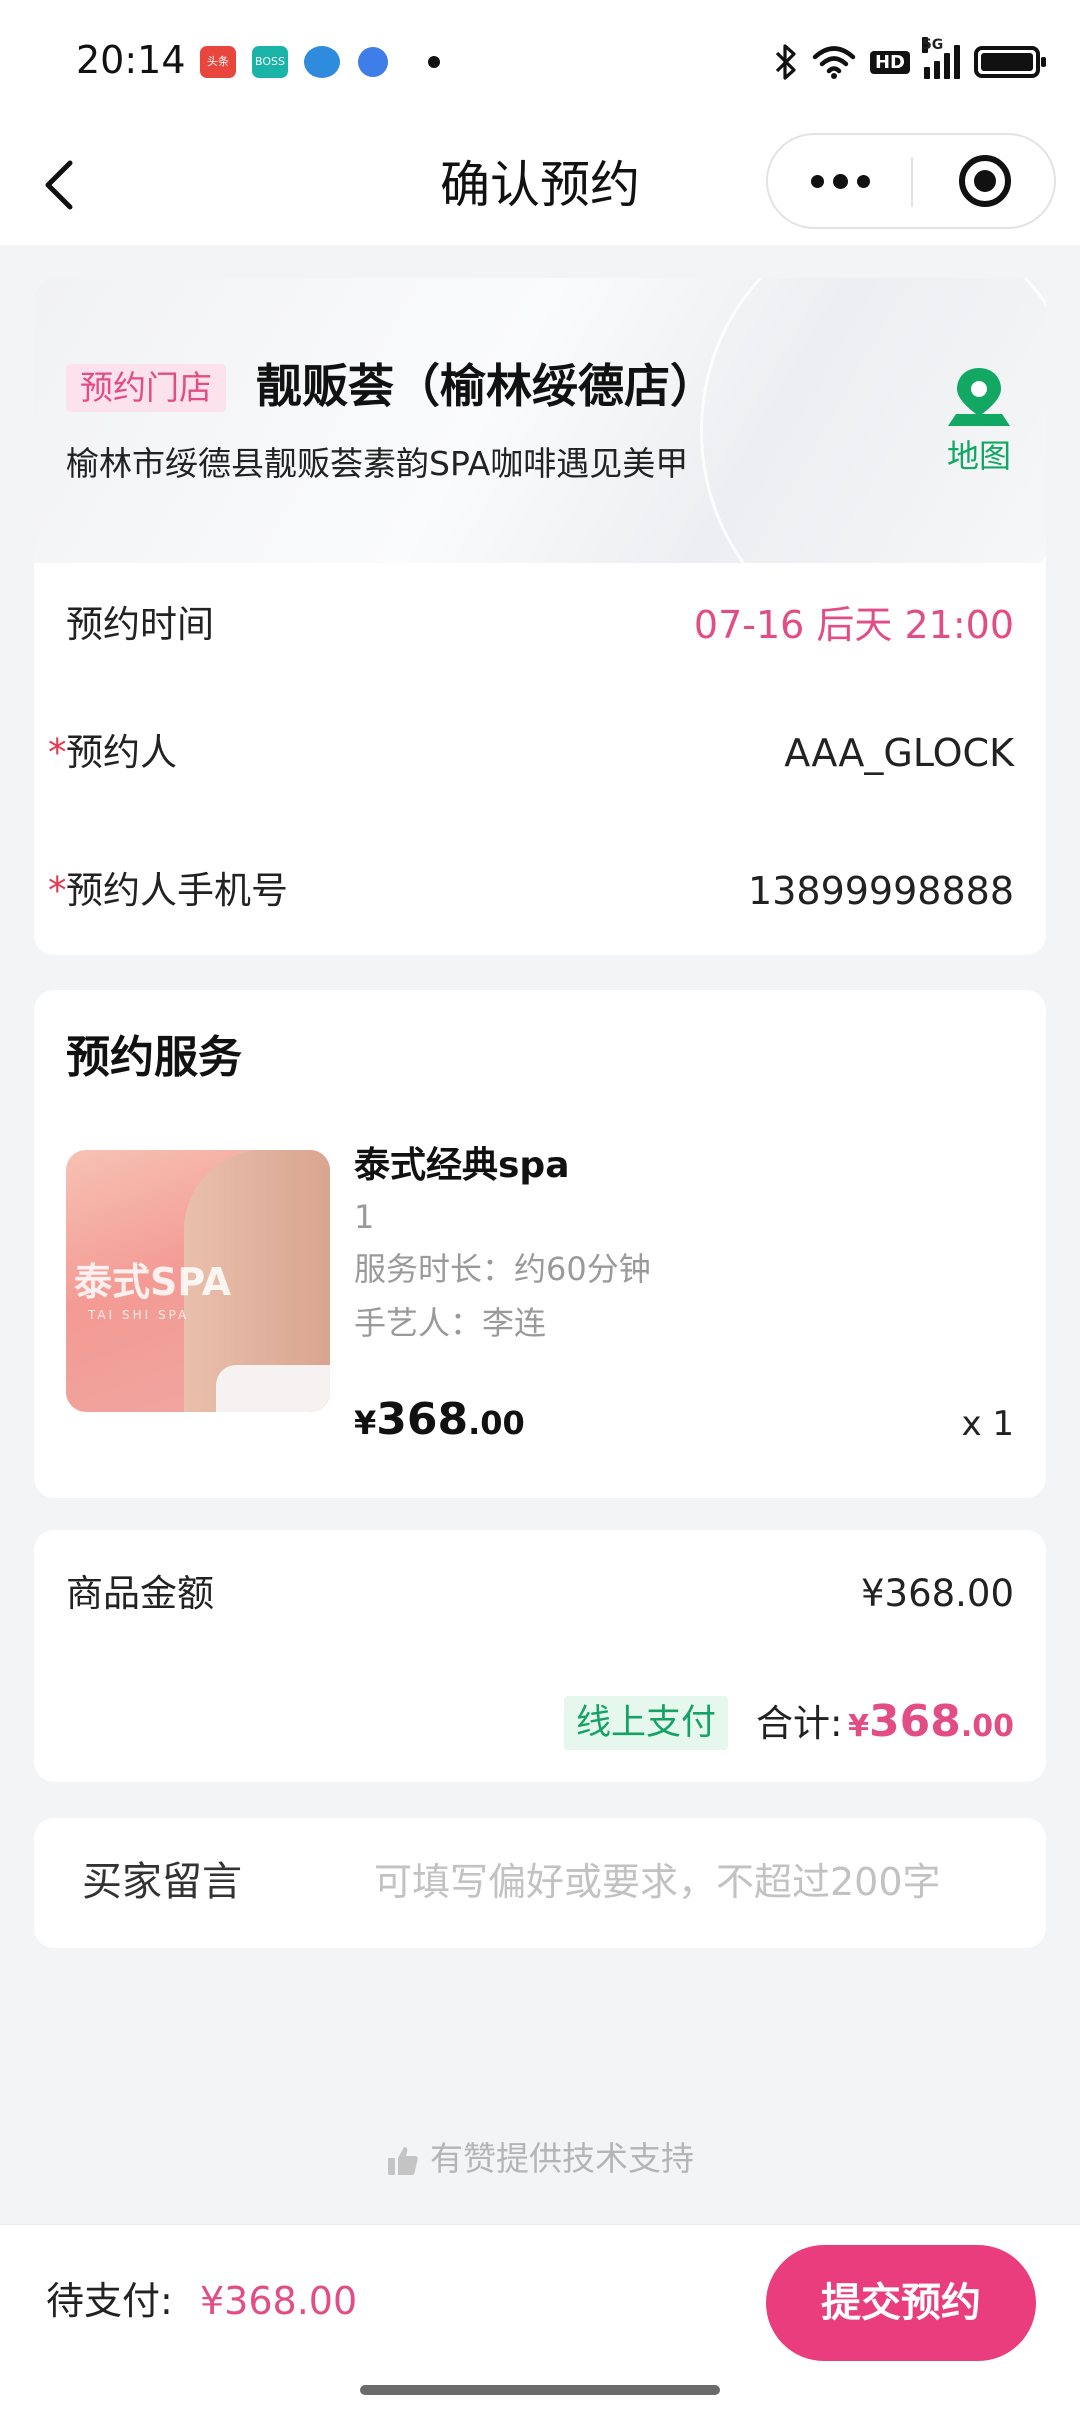  Describe the element at coordinates (987, 1424) in the screenshot. I see `service-quantity: x 1` at that location.